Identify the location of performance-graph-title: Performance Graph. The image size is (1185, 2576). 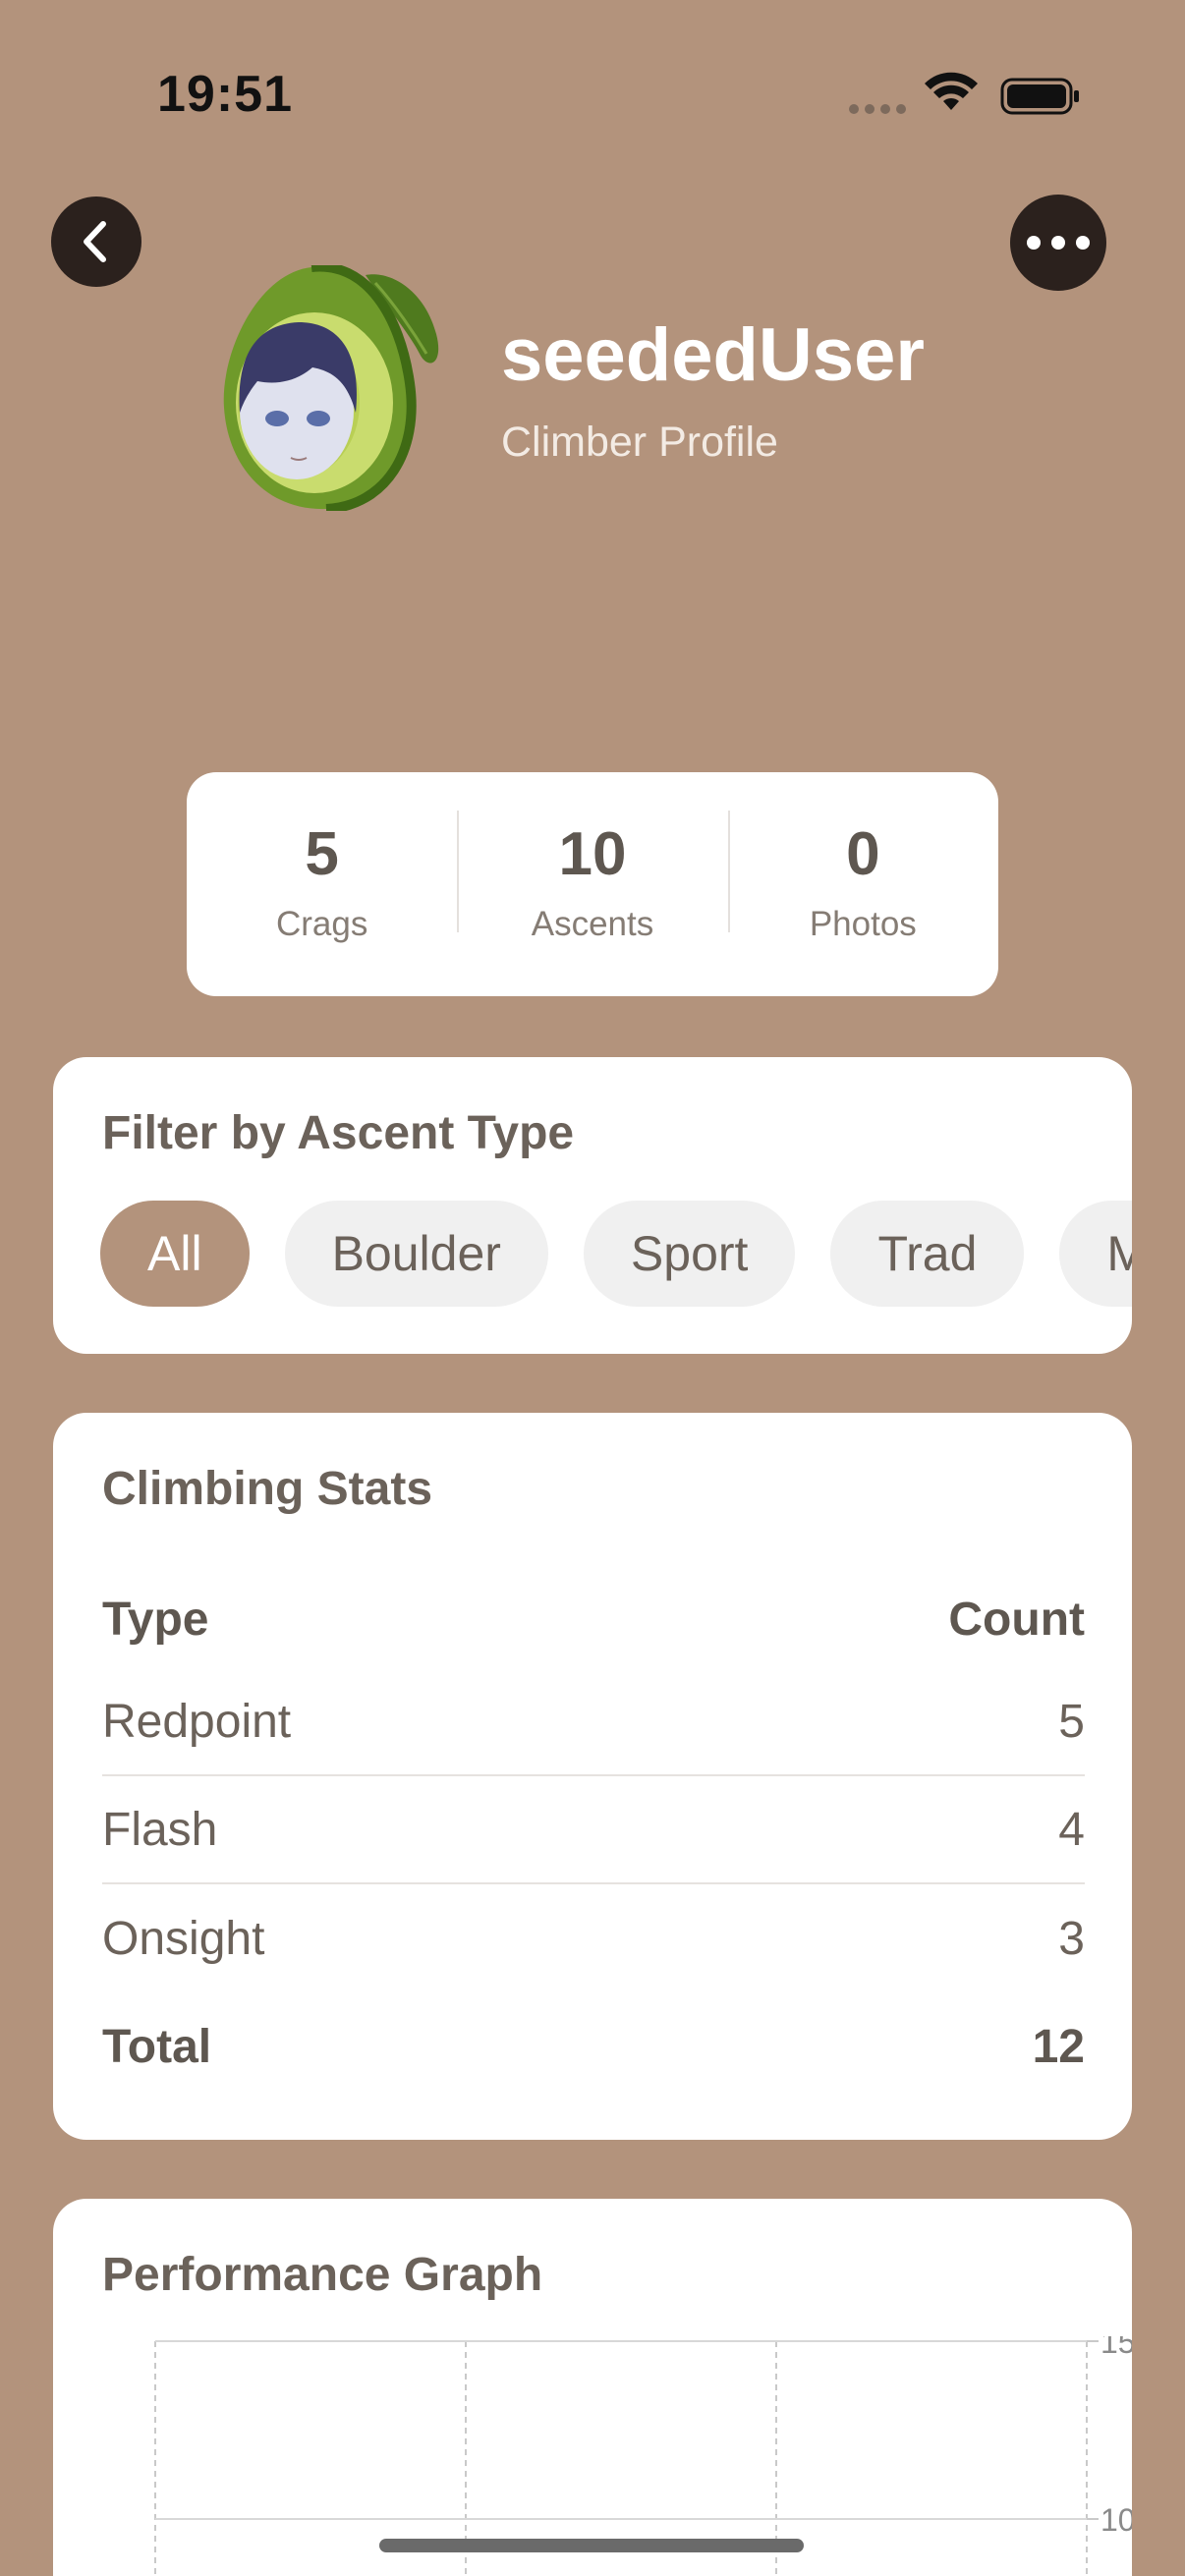
(322, 2275).